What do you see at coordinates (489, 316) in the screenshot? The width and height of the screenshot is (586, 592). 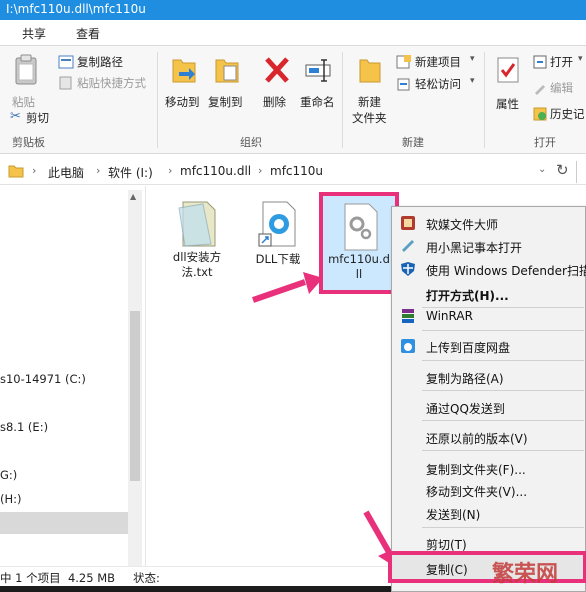 I see `menu-item-winrar: WinRAR` at bounding box center [489, 316].